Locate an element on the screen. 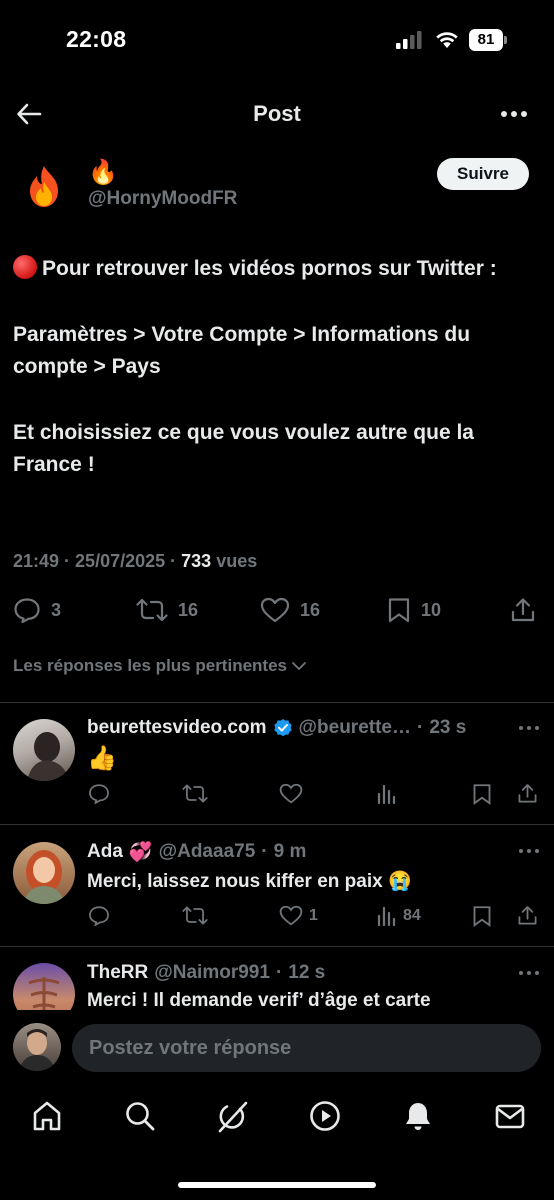 Image resolution: width=554 pixels, height=1200 pixels. views-count: 733 is located at coordinates (196, 561).